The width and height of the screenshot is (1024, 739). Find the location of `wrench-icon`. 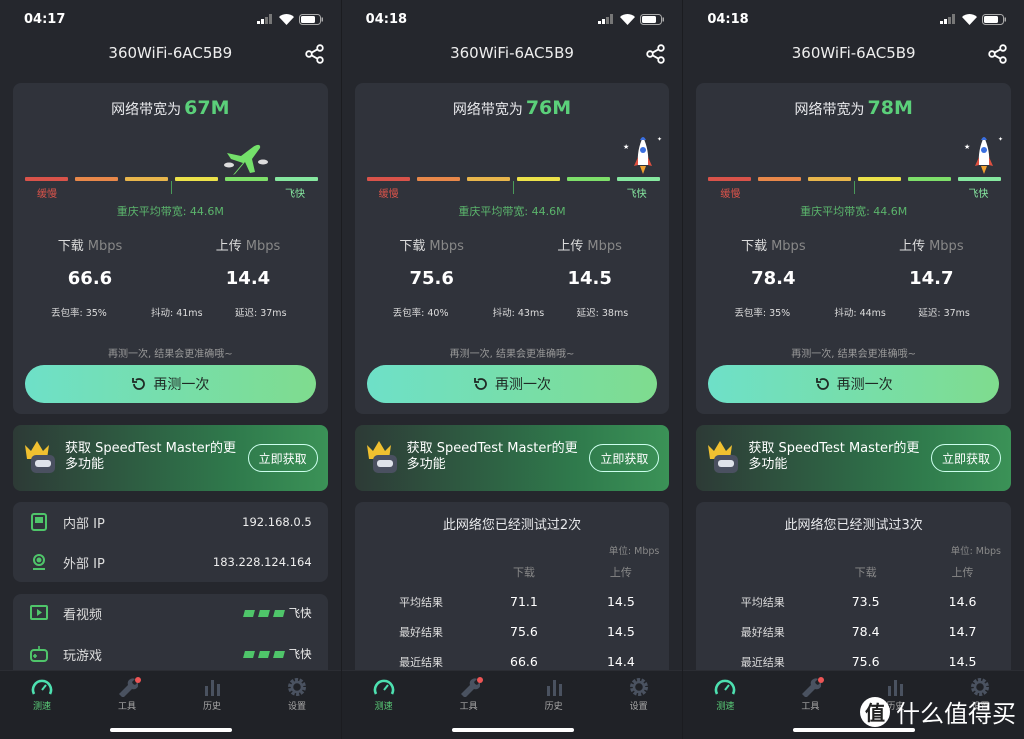

wrench-icon is located at coordinates (127, 687).